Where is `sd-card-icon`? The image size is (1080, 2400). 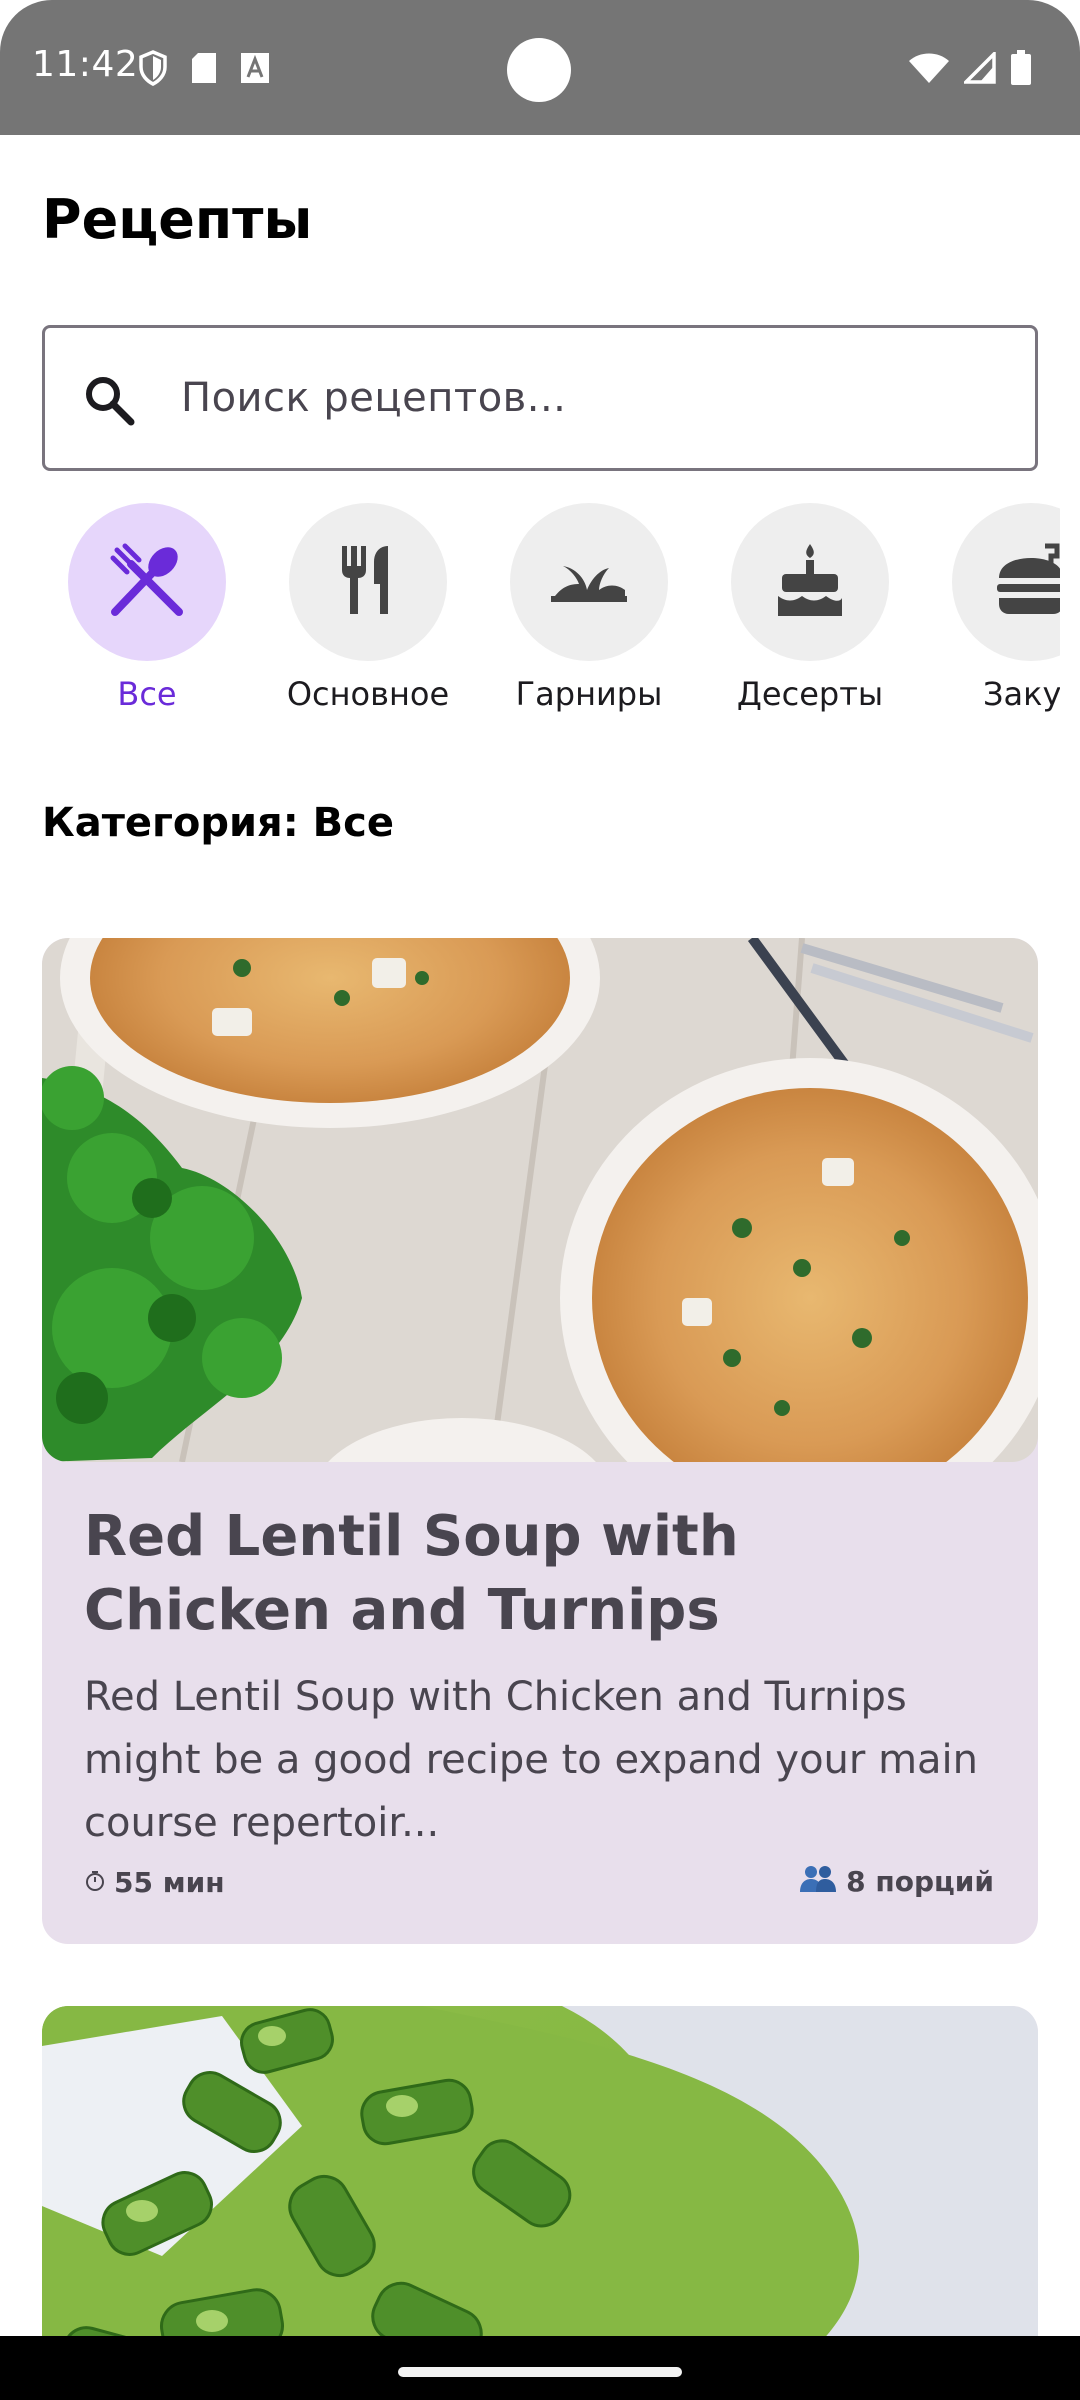 sd-card-icon is located at coordinates (204, 70).